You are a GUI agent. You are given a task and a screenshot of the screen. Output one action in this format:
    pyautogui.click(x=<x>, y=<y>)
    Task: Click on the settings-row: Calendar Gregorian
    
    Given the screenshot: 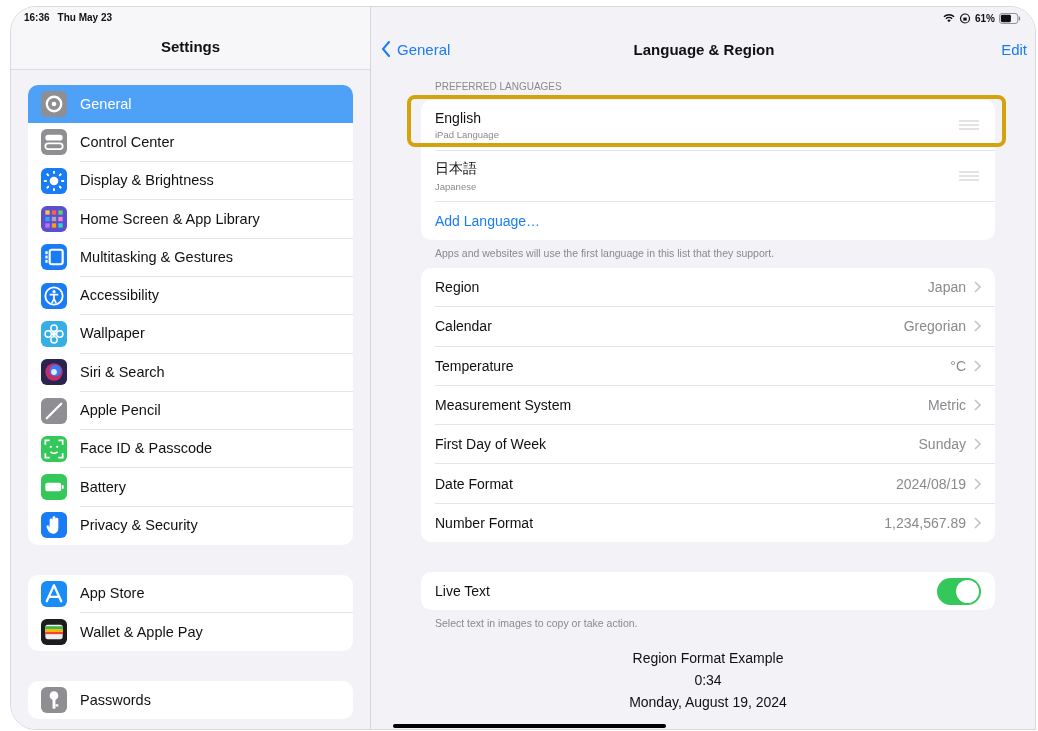 What is the action you would take?
    pyautogui.click(x=715, y=327)
    